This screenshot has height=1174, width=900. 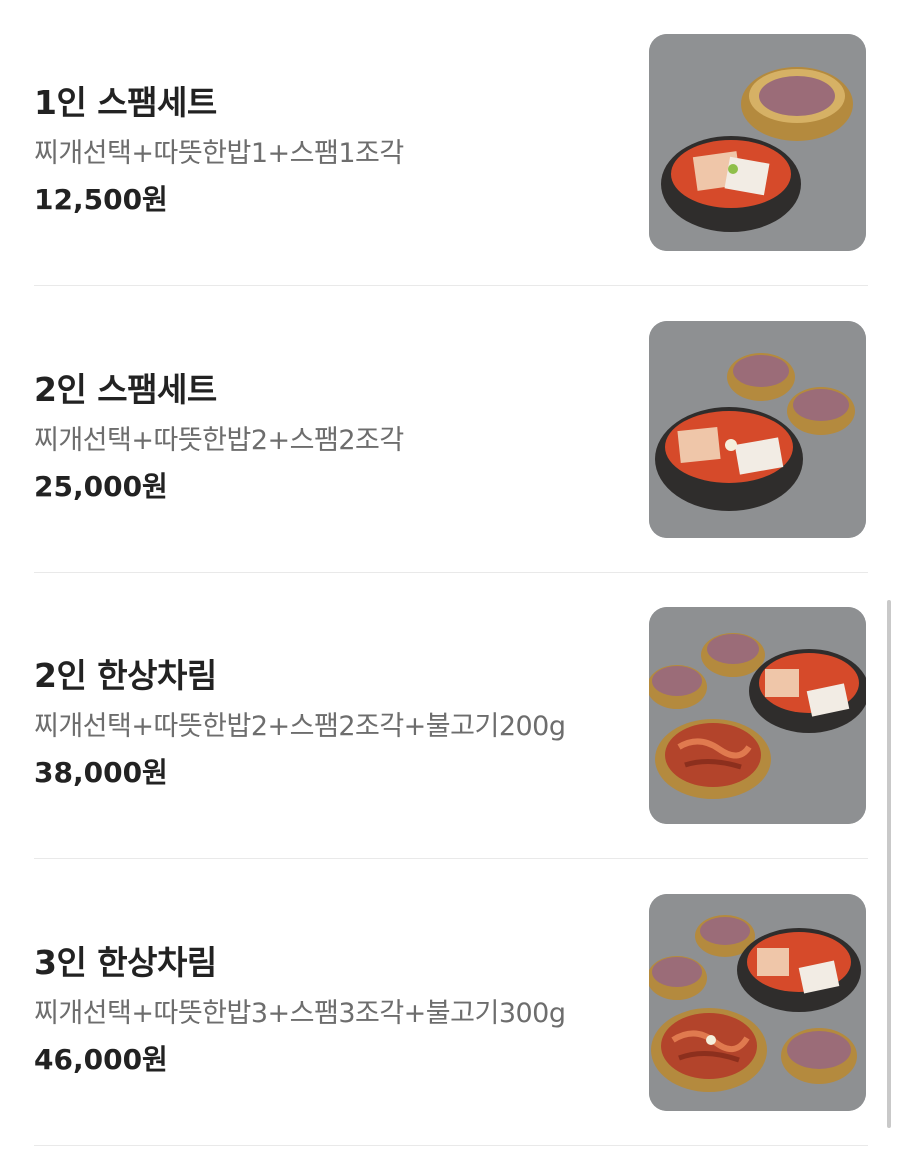 I want to click on menu-item-name: 1인 스팸세트, so click(x=125, y=102).